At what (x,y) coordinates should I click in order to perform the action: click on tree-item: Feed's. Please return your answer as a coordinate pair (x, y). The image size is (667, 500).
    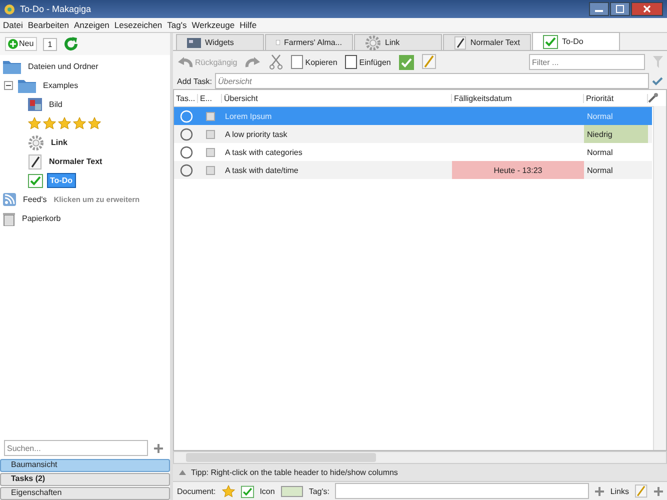
    Looking at the image, I should click on (35, 199).